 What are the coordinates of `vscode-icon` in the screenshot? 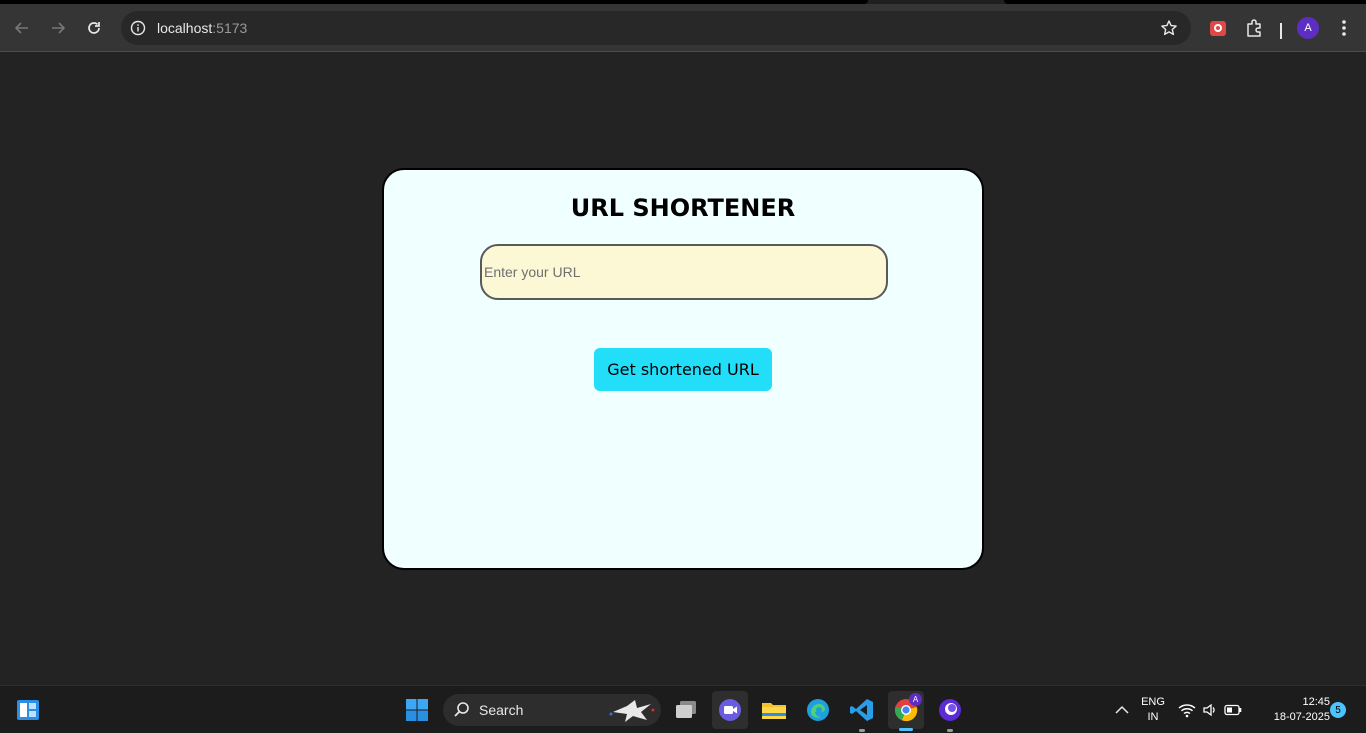 It's located at (862, 713).